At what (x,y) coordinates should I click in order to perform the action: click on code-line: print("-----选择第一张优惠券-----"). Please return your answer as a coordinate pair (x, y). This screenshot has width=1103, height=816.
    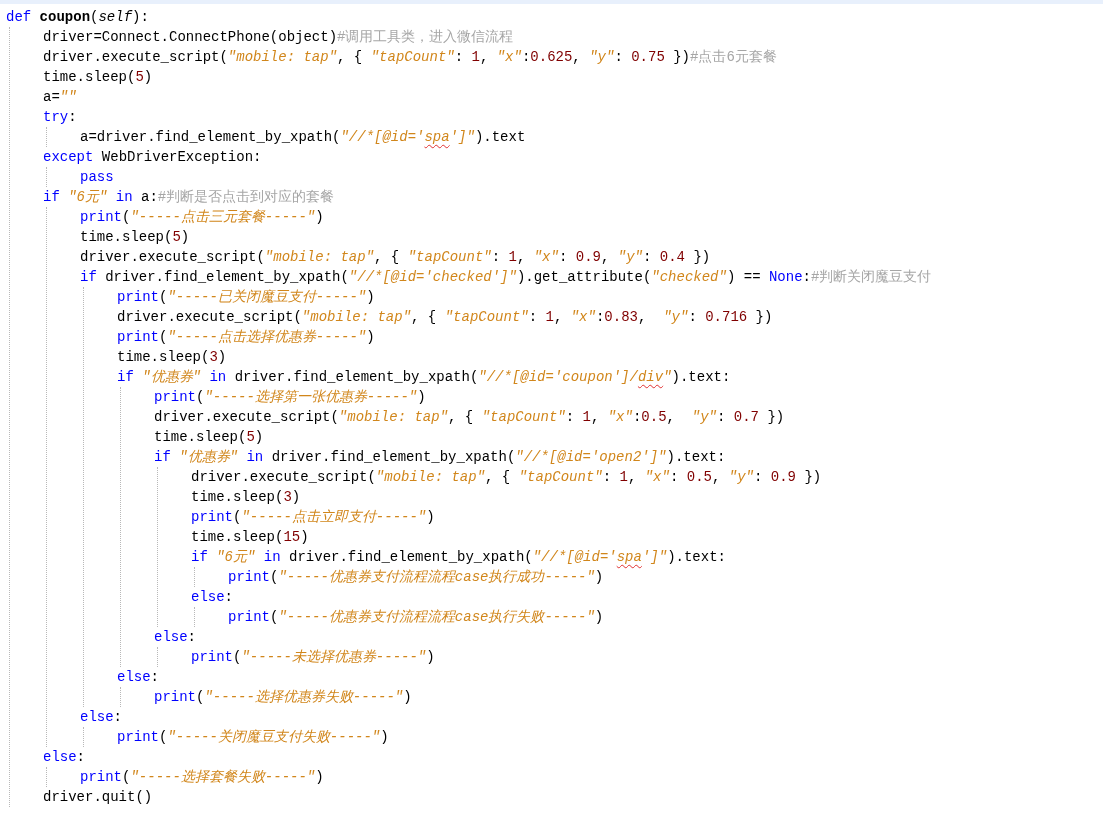
    Looking at the image, I should click on (290, 397).